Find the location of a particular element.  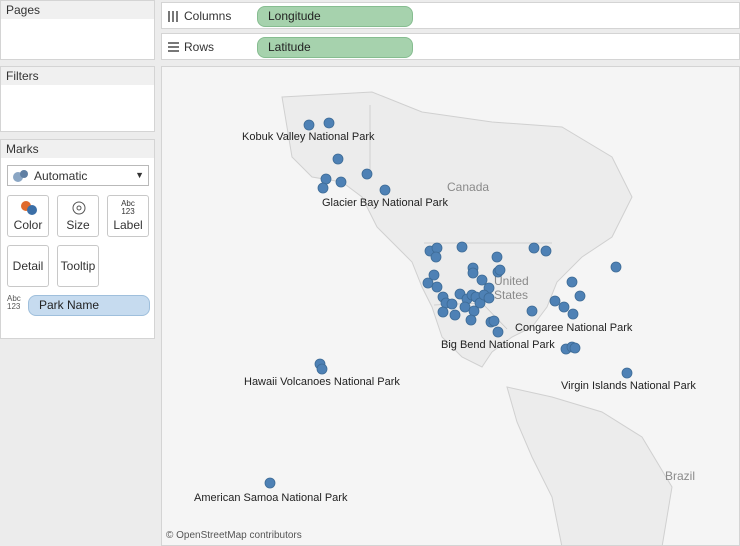

detail-button-label: Detail is located at coordinates (28, 266).